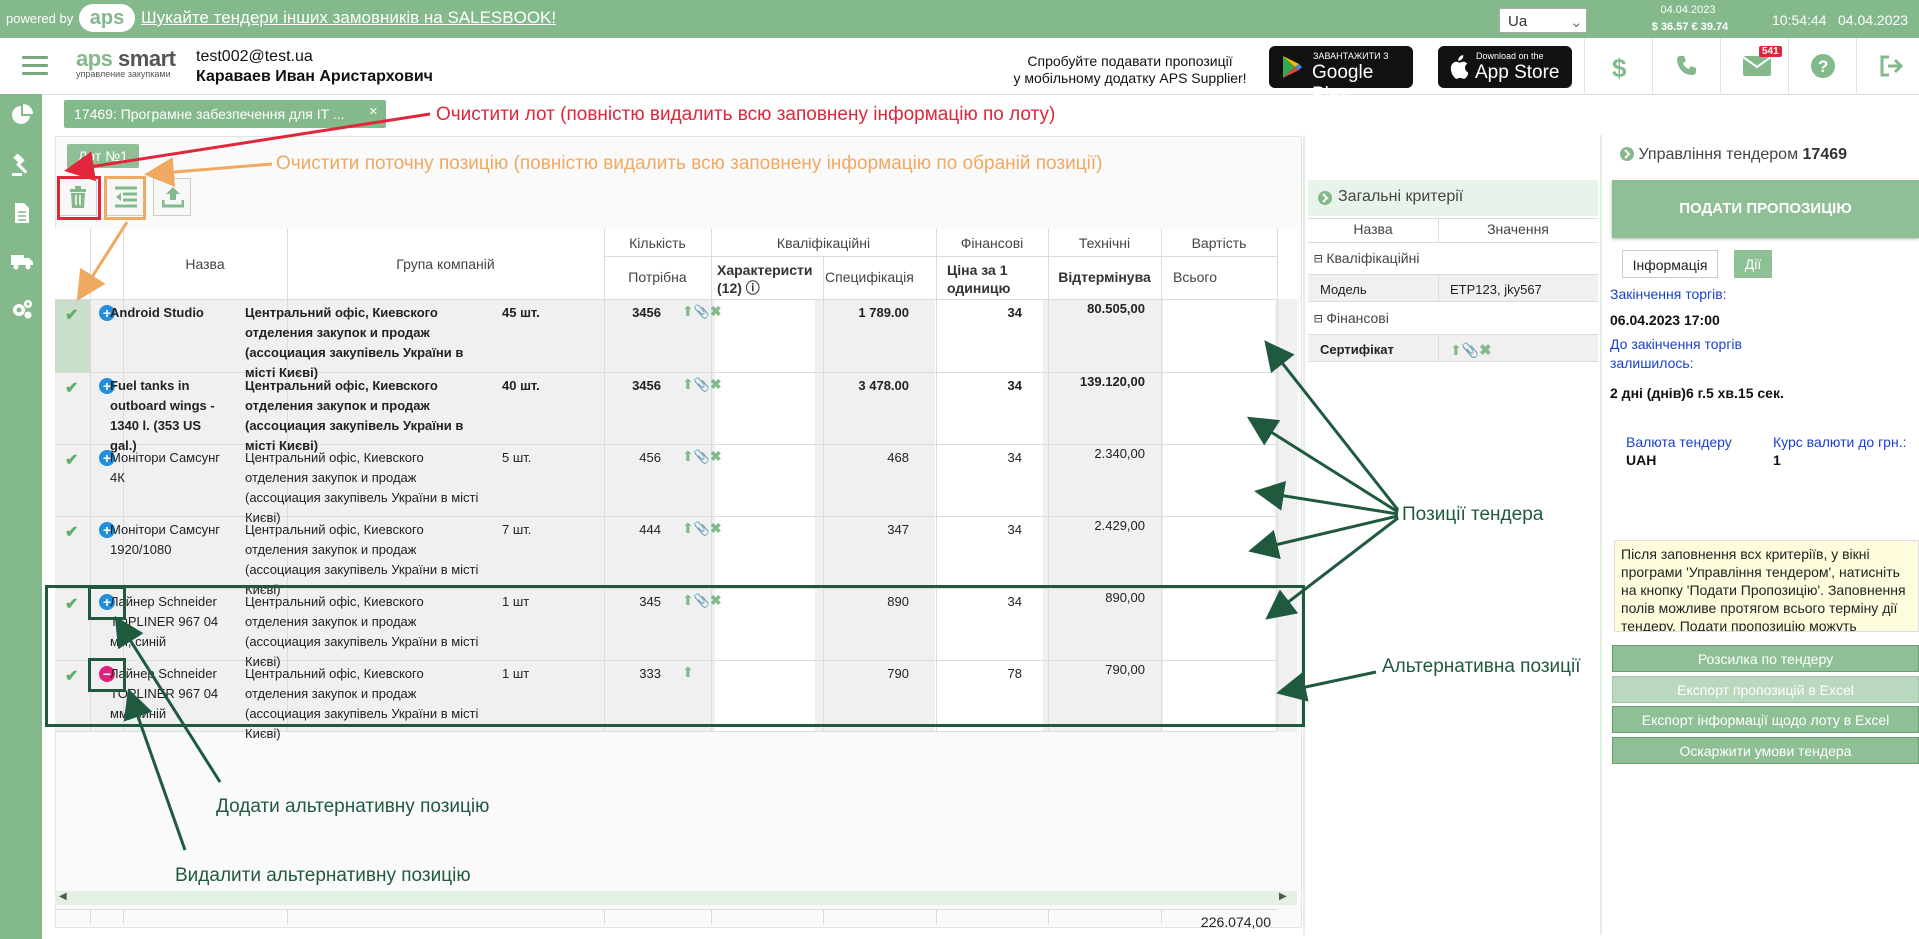 The width and height of the screenshot is (1919, 939). What do you see at coordinates (1473, 514) in the screenshot?
I see `annotation-positions: Позиції тендера` at bounding box center [1473, 514].